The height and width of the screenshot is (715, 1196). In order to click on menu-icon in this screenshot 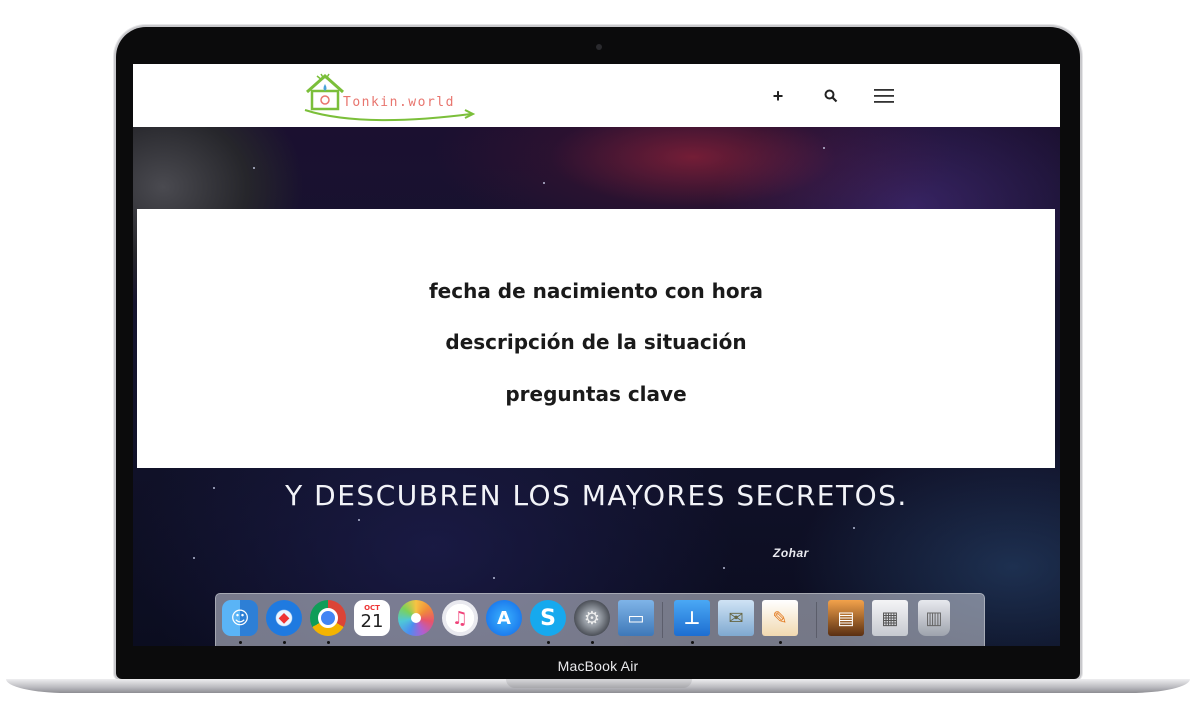, I will do `click(884, 96)`.